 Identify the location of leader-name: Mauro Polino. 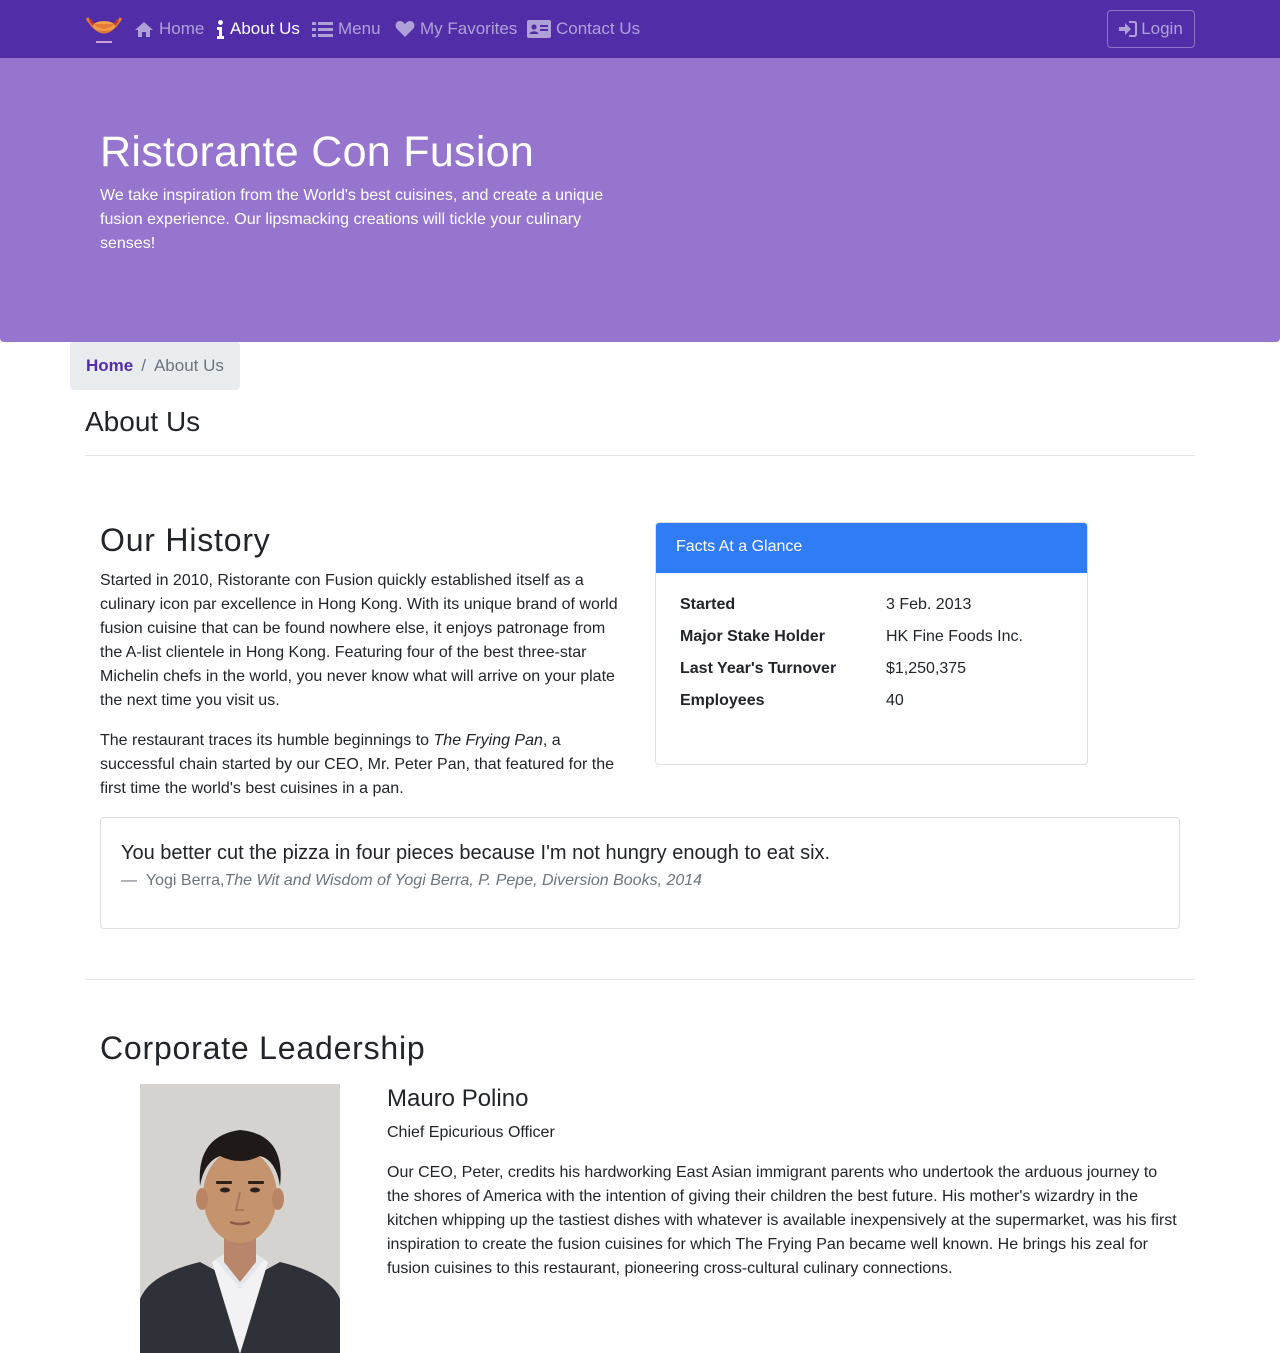
(458, 1098).